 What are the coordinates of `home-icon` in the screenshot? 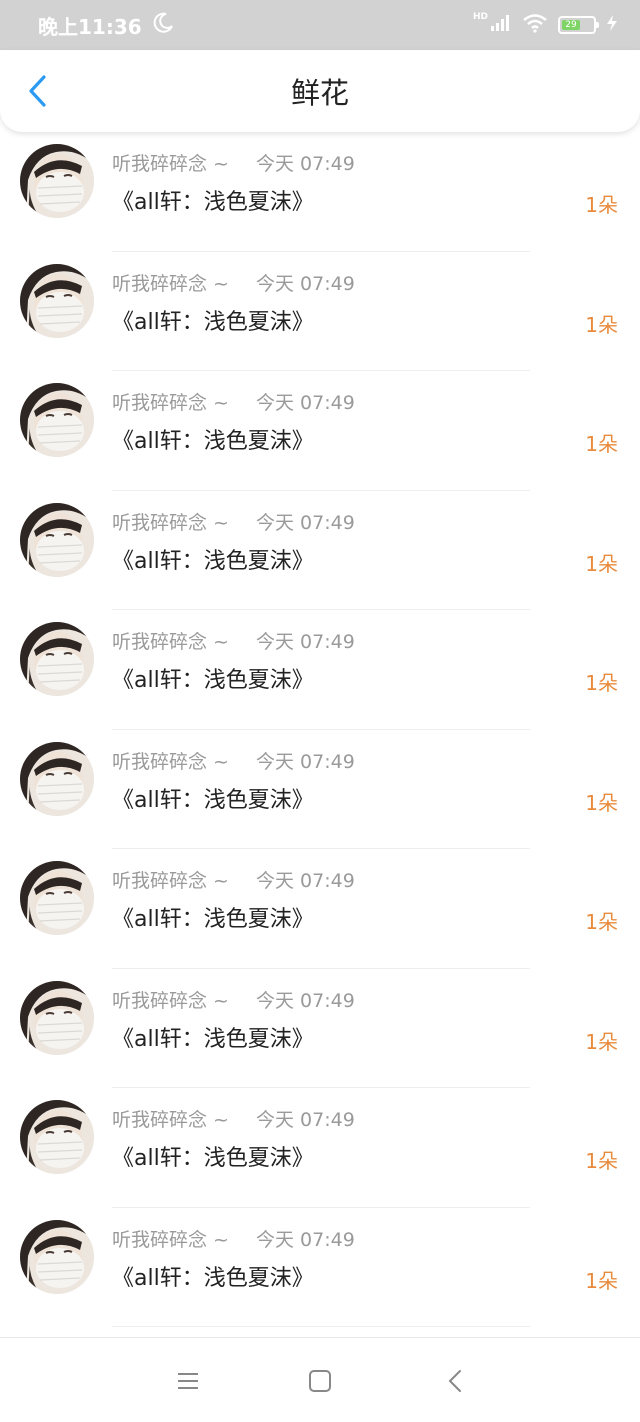 It's located at (320, 1381).